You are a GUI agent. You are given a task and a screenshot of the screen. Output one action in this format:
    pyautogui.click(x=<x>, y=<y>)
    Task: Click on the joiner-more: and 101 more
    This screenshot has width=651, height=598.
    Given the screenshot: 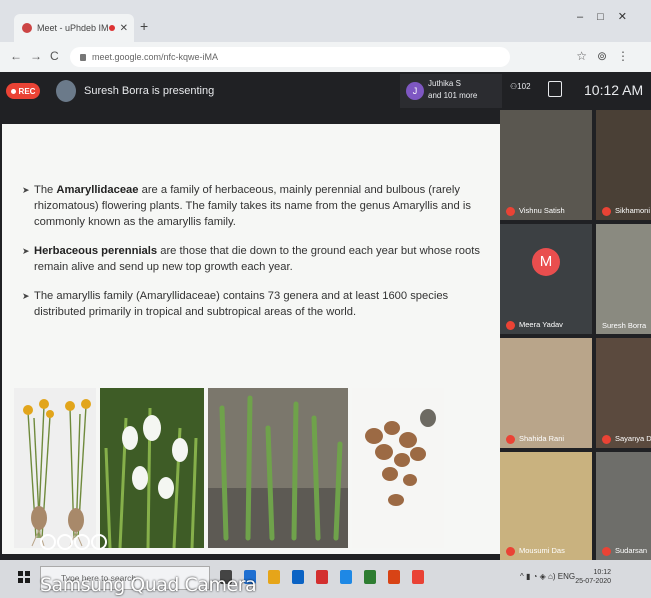 What is the action you would take?
    pyautogui.click(x=453, y=95)
    